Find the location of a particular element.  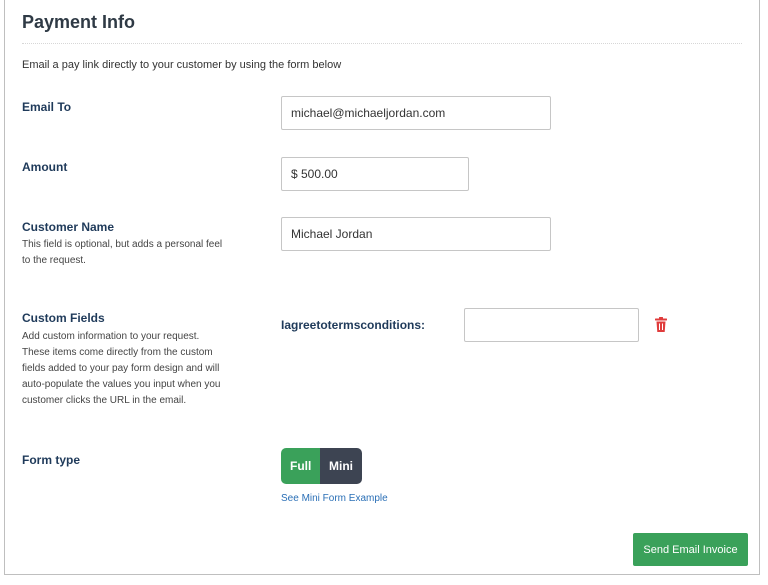

mini-form-example-link: See Mini Form Example is located at coordinates (334, 498).